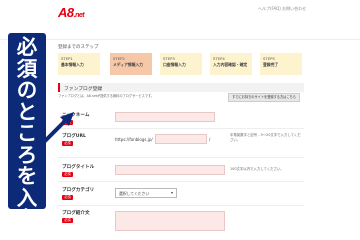  I want to click on step-4: STEP4 入力内容確認・確定, so click(231, 64).